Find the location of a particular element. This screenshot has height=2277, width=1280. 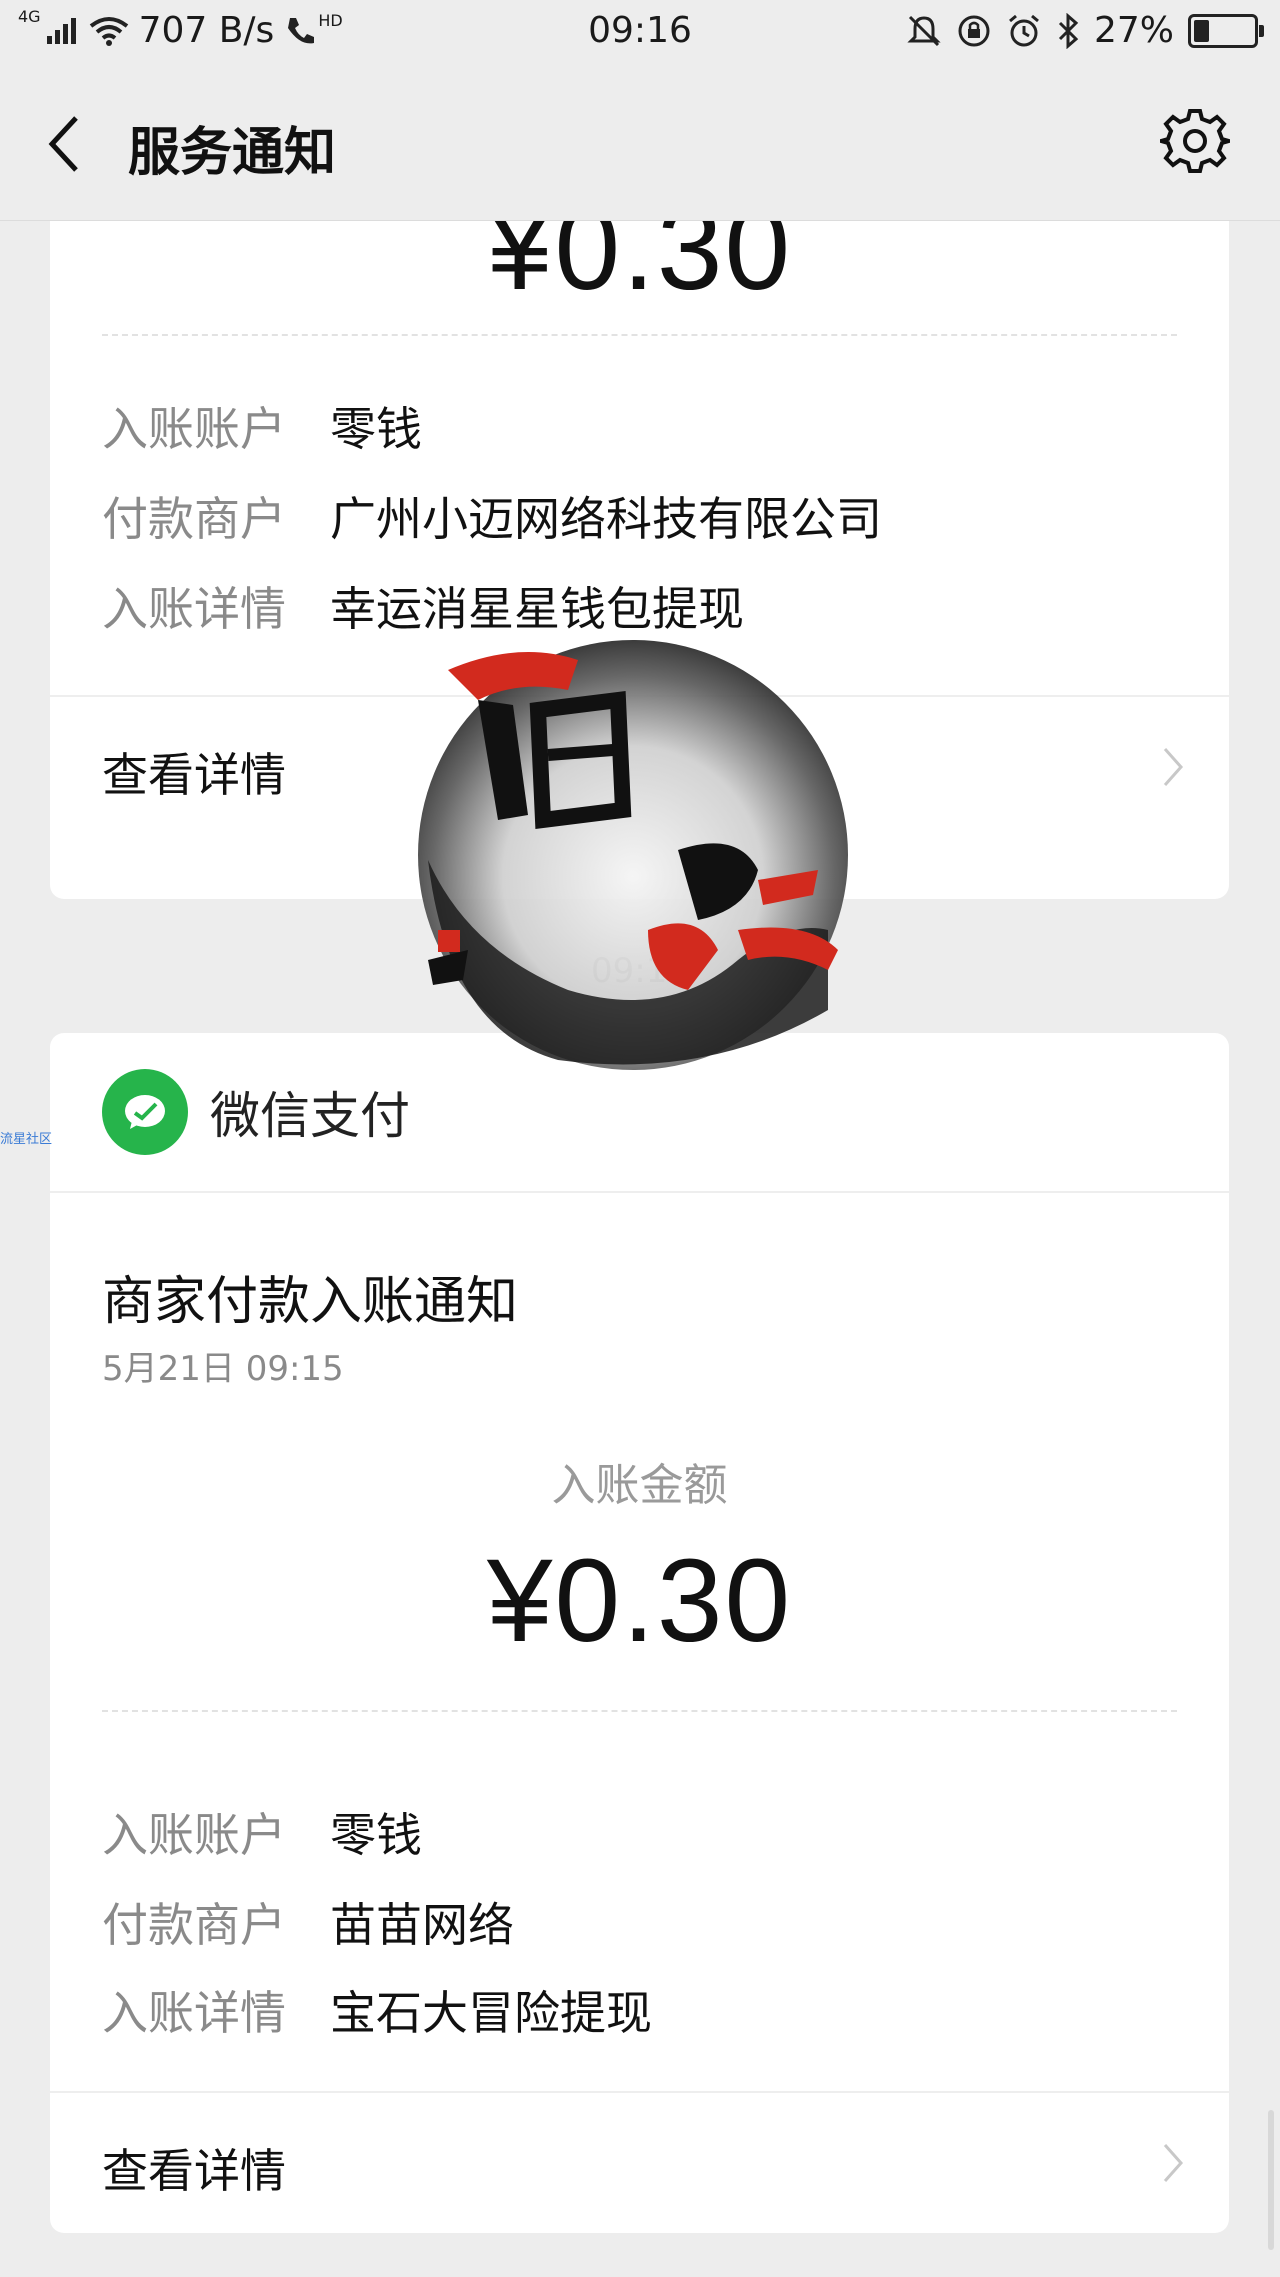

side-watermark-text: 流星社区 is located at coordinates (26, 1139).